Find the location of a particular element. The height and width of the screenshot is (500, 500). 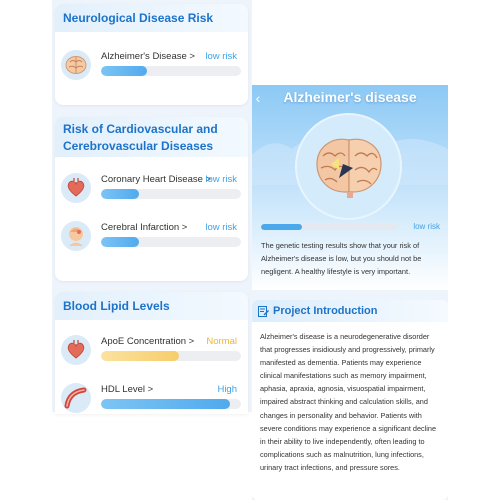

project-intro-title: Project Introduction is located at coordinates (325, 311).